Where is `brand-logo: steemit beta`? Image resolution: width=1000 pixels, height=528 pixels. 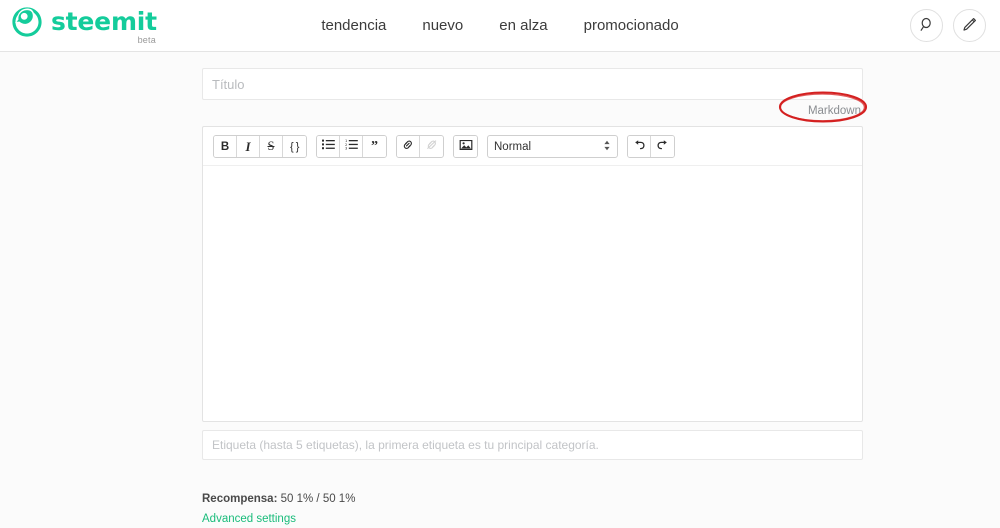 brand-logo: steemit beta is located at coordinates (83, 25).